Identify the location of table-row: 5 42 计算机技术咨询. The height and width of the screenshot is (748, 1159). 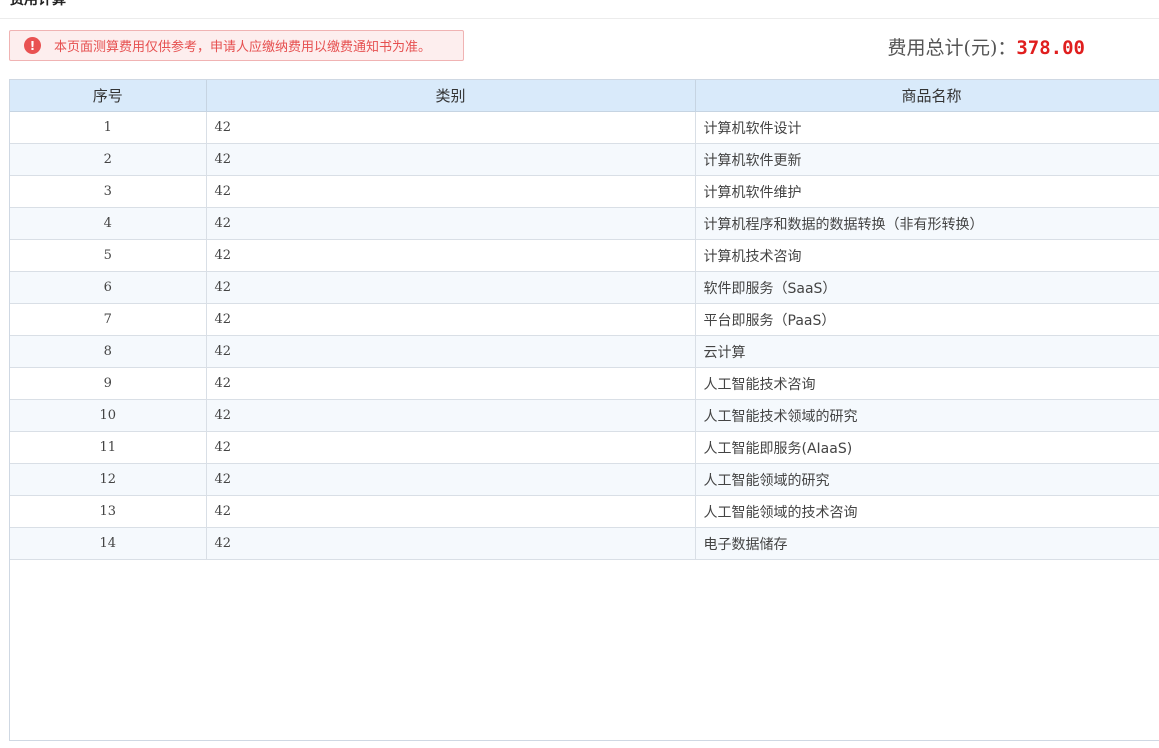
(584, 255).